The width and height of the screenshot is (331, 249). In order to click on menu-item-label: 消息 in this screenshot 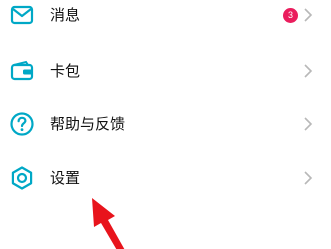, I will do `click(65, 15)`.